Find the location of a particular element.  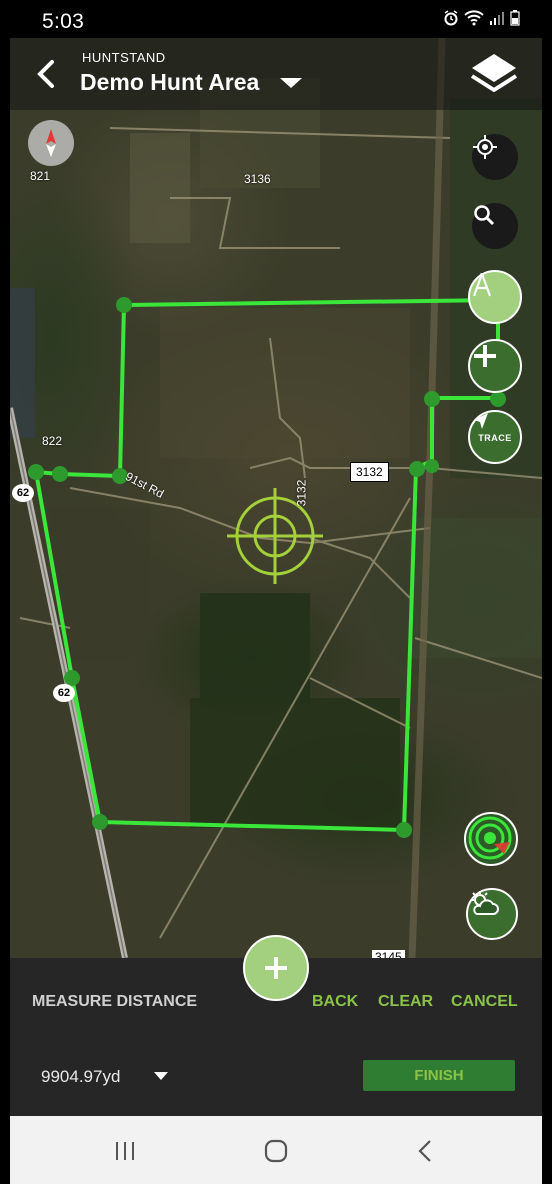

home-button is located at coordinates (276, 1151).